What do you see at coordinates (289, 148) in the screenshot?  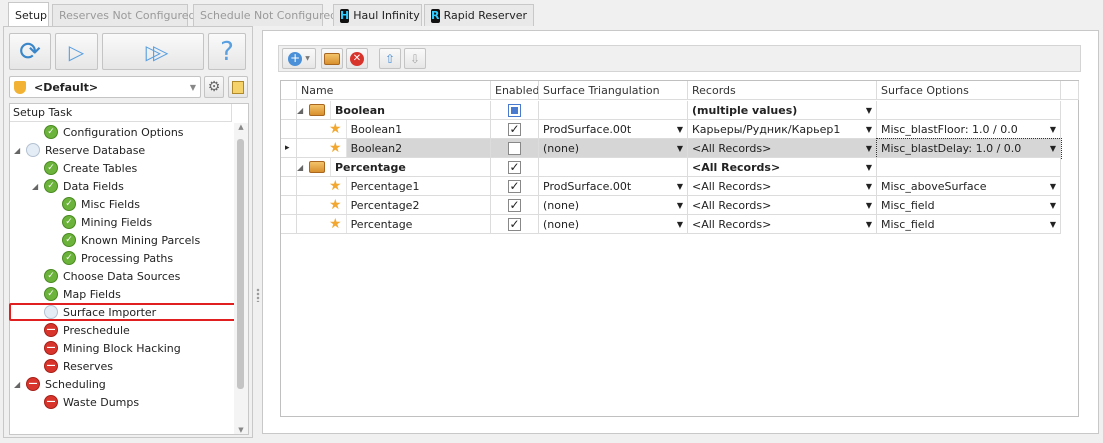 I see `row-indicator: ▸` at bounding box center [289, 148].